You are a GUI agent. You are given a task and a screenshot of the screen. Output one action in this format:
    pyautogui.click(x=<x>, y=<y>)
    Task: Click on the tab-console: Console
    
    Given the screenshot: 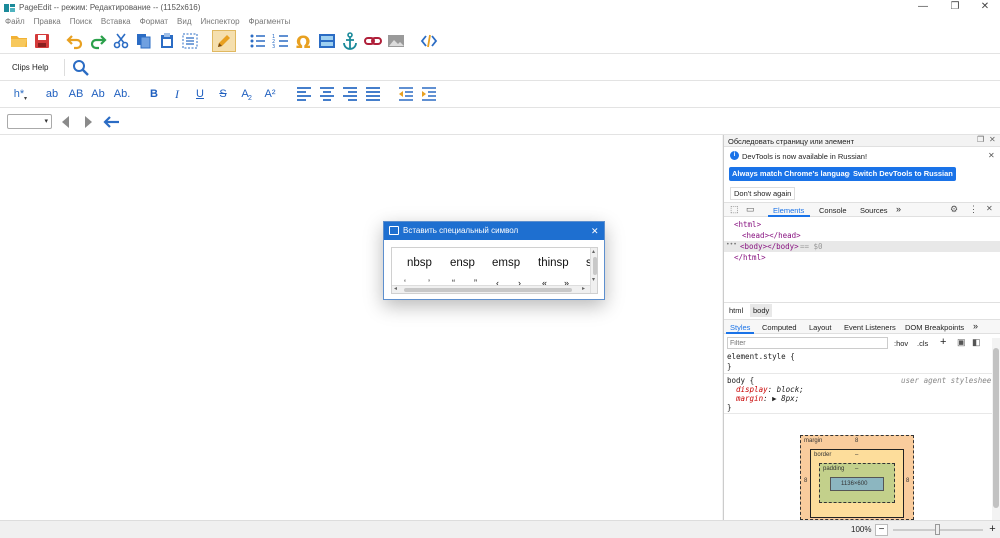 What is the action you would take?
    pyautogui.click(x=833, y=210)
    